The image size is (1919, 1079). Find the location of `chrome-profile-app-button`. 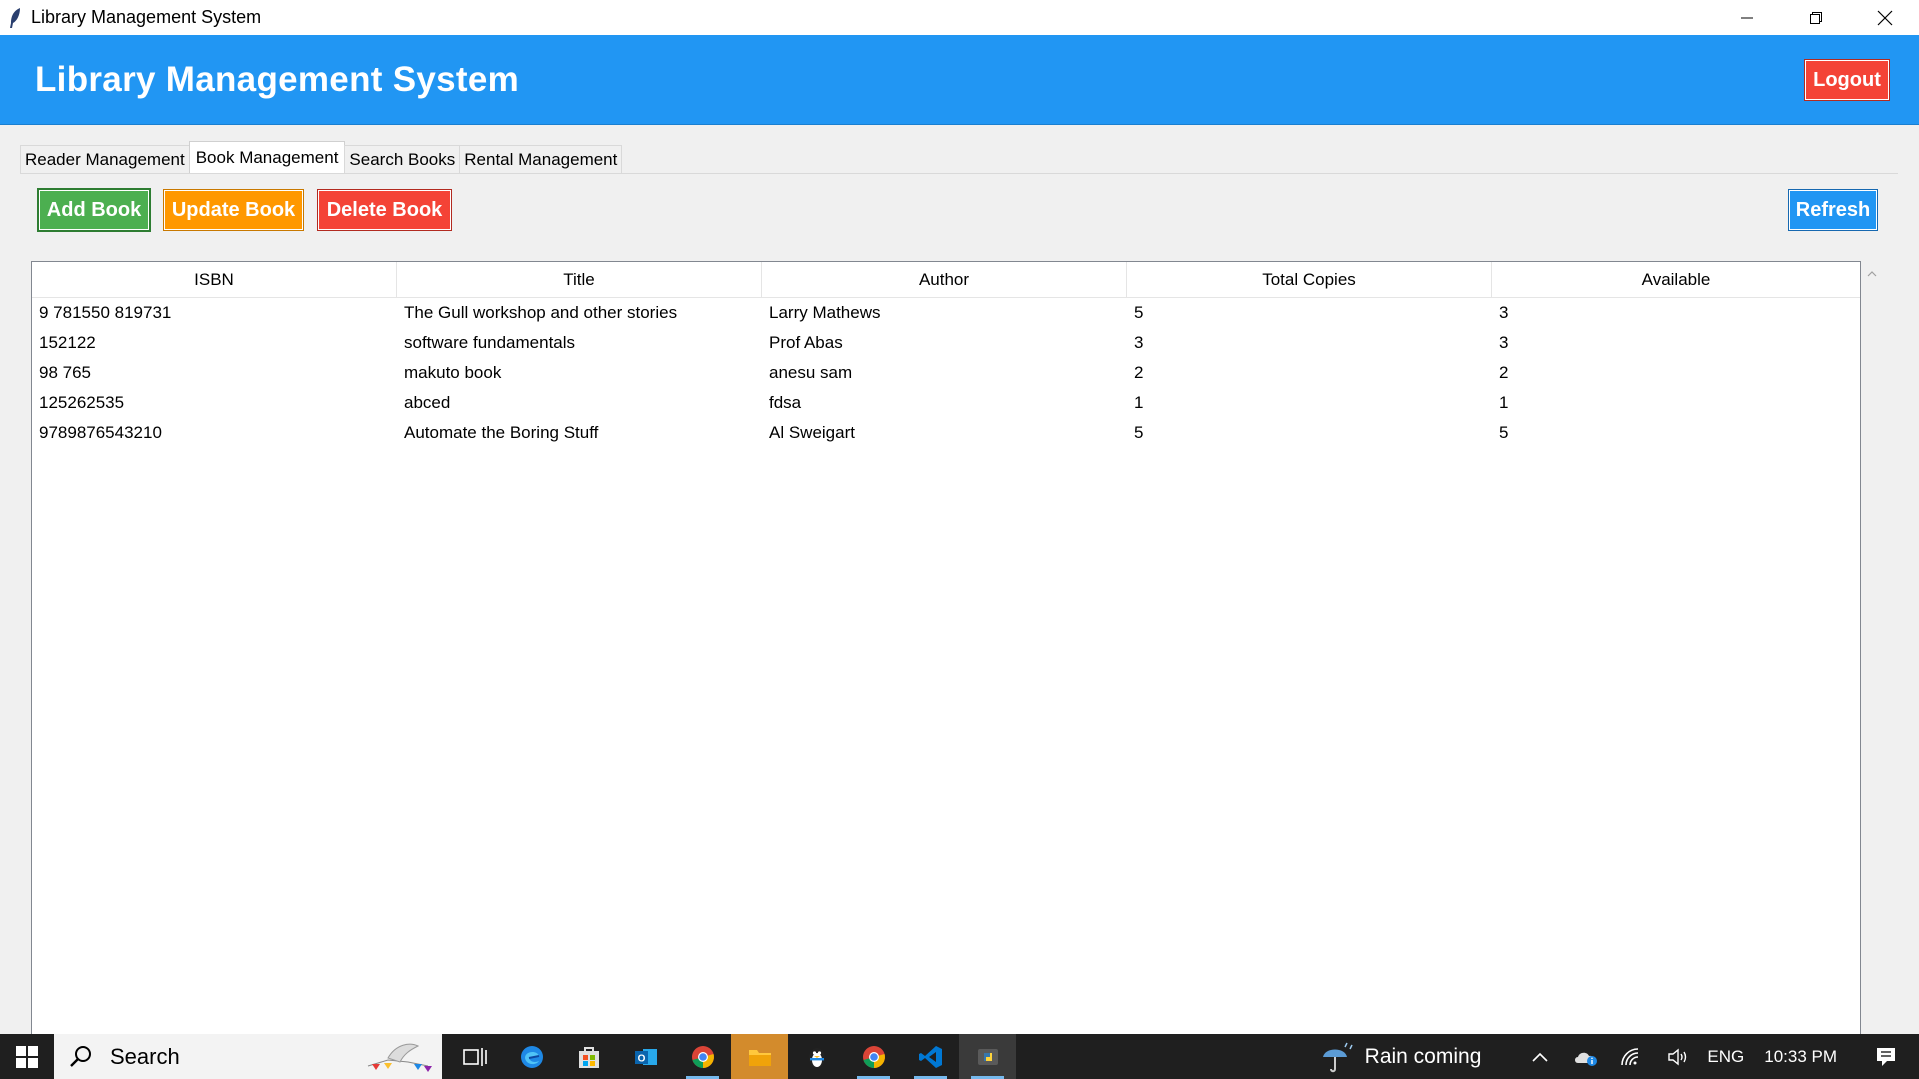

chrome-profile-app-button is located at coordinates (873, 1056).